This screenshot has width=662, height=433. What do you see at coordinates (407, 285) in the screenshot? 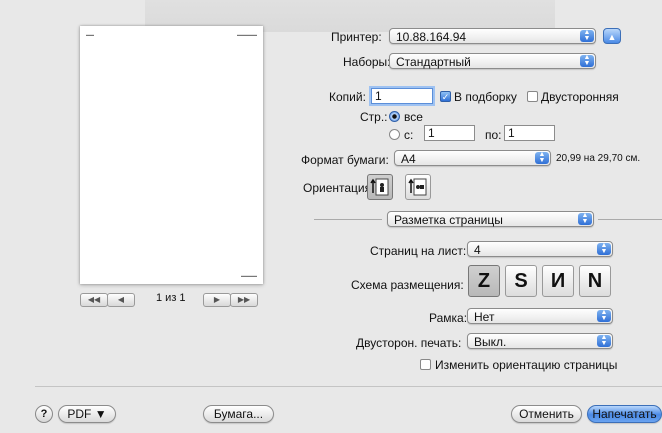
I see `layout-direction-label: Схема размещения:` at bounding box center [407, 285].